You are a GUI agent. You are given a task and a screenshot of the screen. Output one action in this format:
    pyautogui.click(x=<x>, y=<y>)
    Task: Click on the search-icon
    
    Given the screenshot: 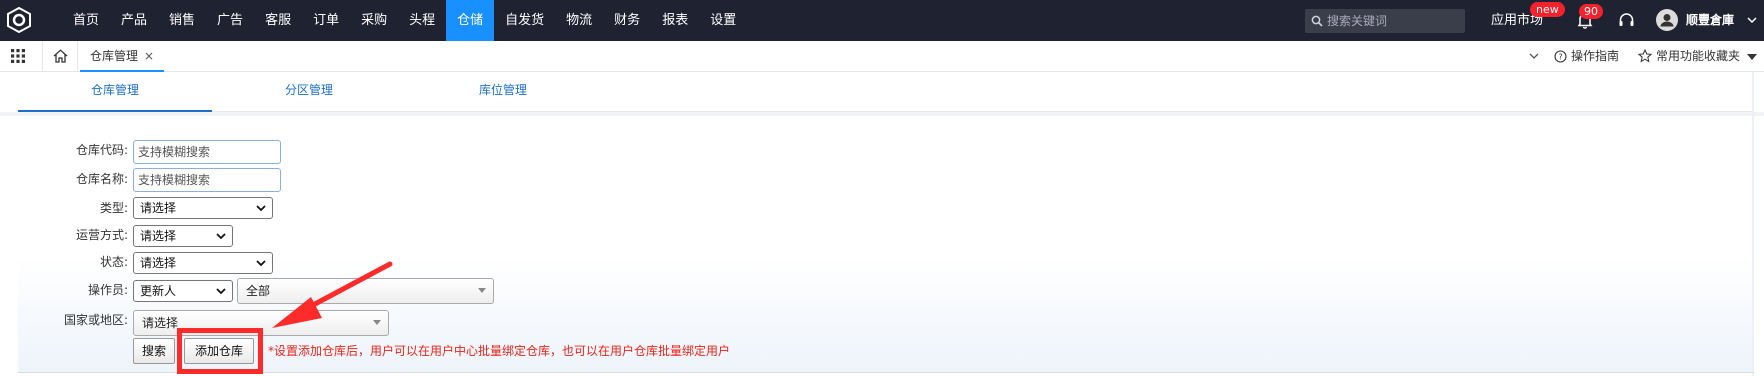 What is the action you would take?
    pyautogui.click(x=1317, y=21)
    